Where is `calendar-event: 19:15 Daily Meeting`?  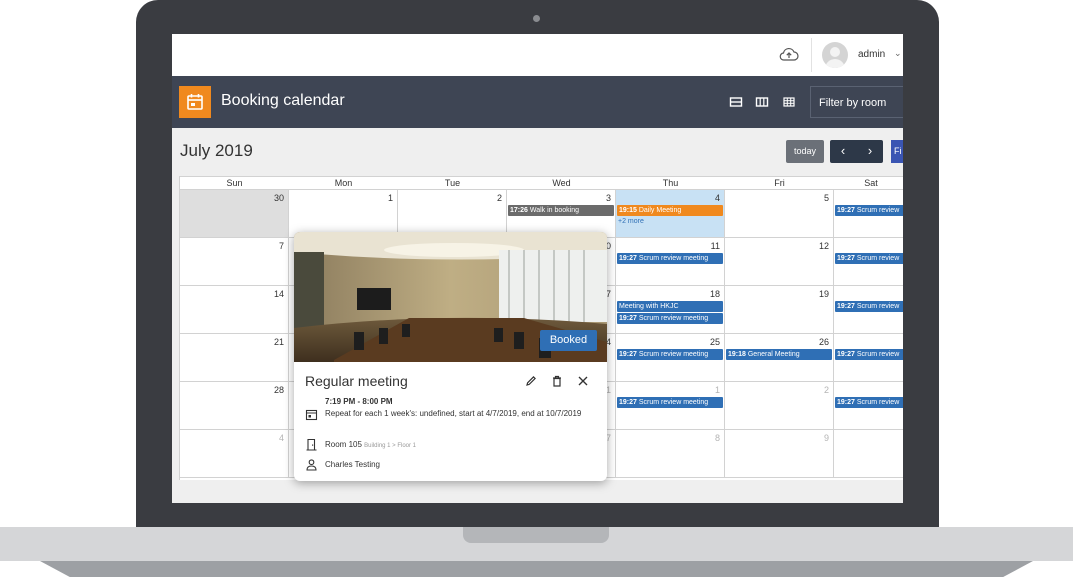 calendar-event: 19:15 Daily Meeting is located at coordinates (670, 210).